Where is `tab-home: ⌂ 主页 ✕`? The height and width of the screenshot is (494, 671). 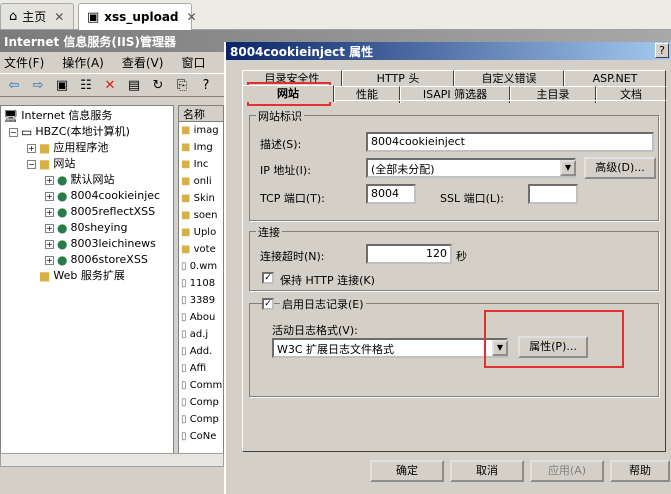
tab-home: ⌂ 主页 ✕ is located at coordinates (37, 16).